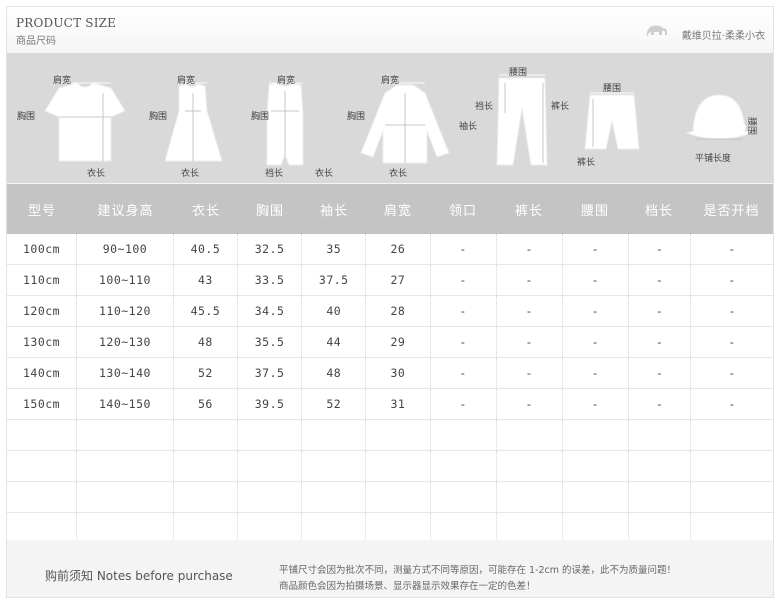  I want to click on col-header: 建议身高, so click(125, 211).